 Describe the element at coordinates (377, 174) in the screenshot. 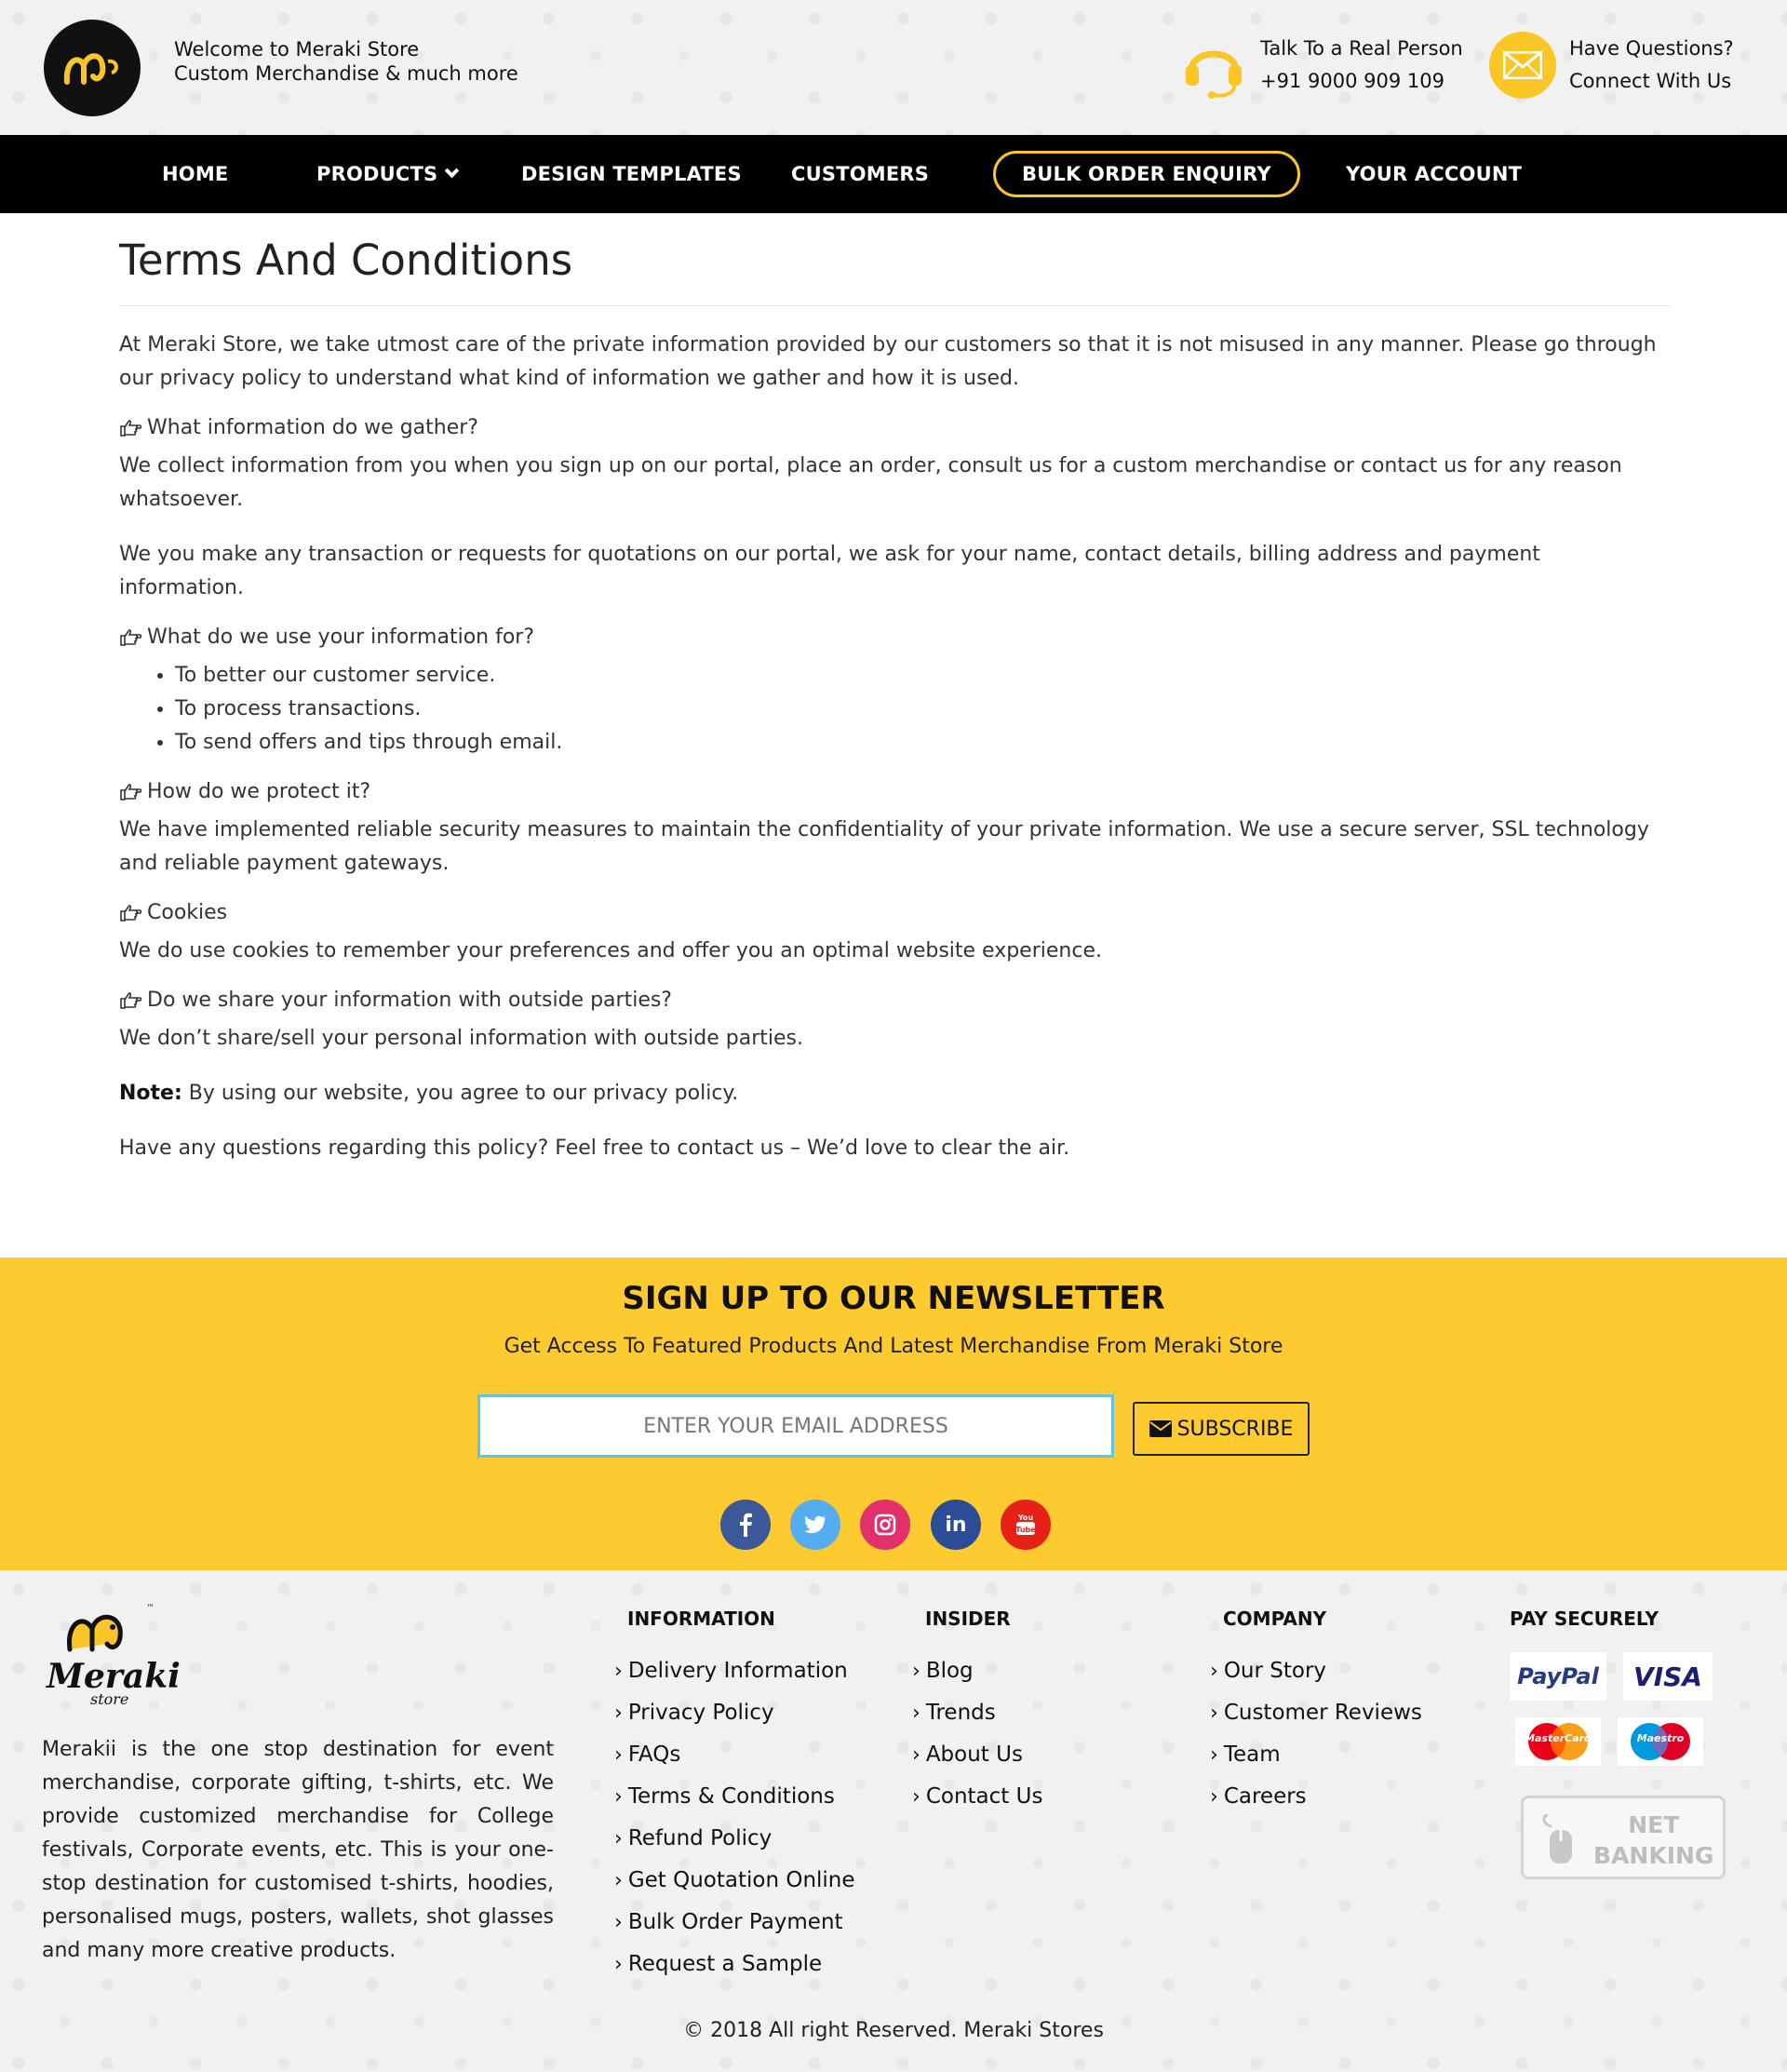

I see `nav-products-label: PRODUCTS` at that location.